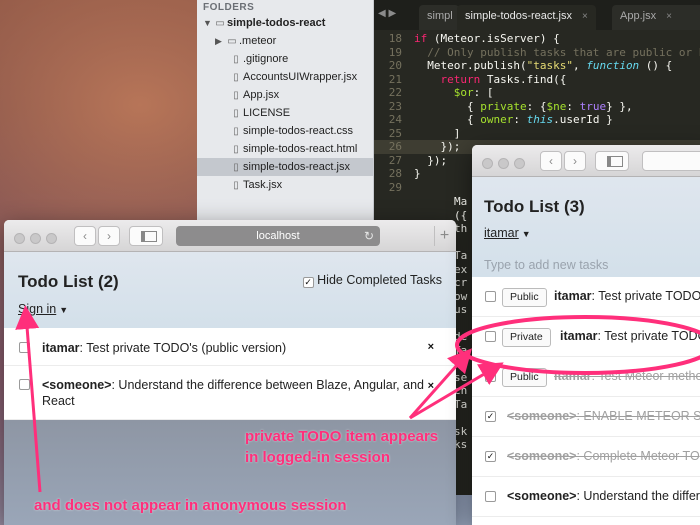  I want to click on task-item: <someone>: Understand the differ, so click(586, 497).